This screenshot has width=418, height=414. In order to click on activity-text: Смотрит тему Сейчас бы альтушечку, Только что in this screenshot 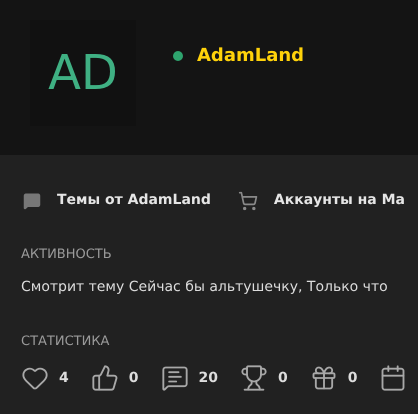, I will do `click(205, 287)`.